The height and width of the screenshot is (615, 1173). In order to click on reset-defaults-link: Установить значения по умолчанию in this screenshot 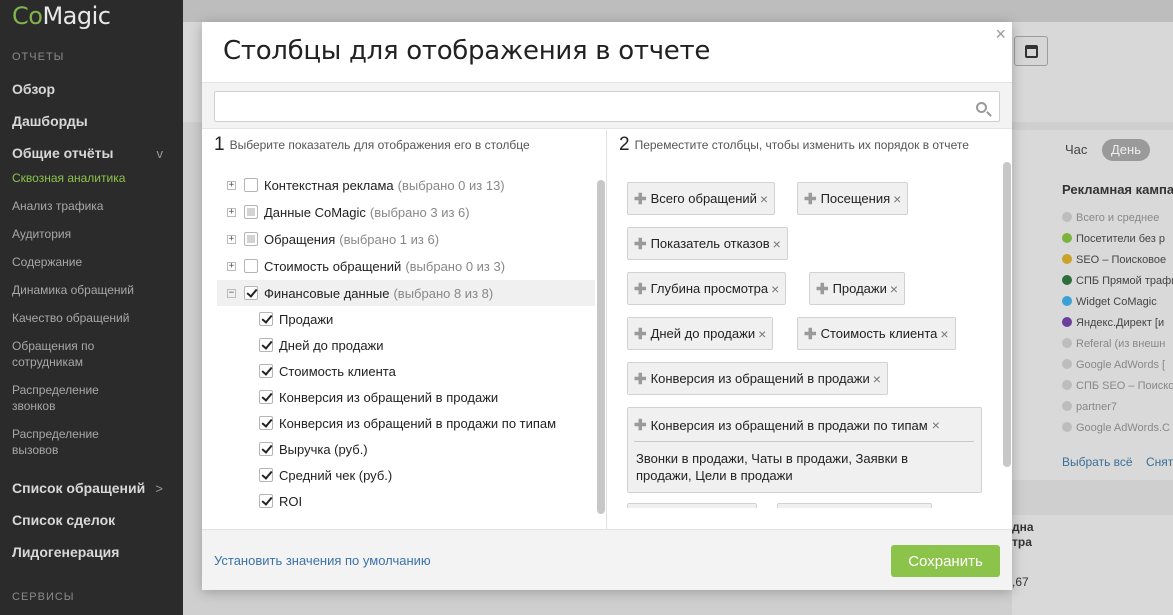, I will do `click(322, 560)`.